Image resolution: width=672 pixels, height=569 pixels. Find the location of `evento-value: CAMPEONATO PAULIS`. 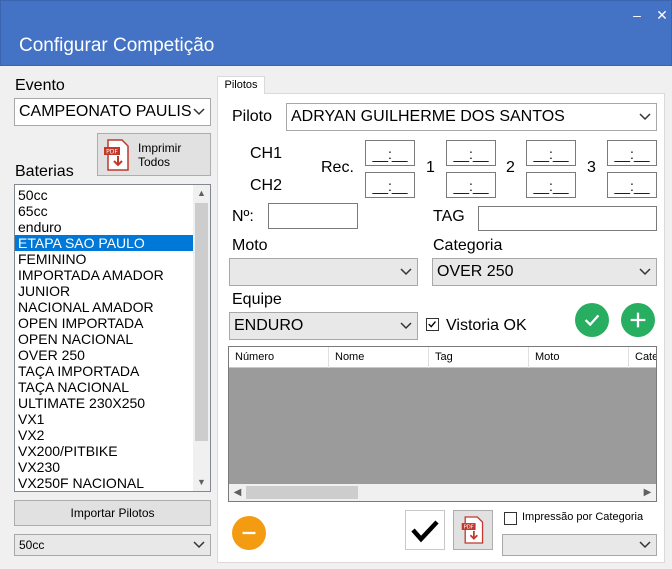

evento-value: CAMPEONATO PAULIS is located at coordinates (105, 111).